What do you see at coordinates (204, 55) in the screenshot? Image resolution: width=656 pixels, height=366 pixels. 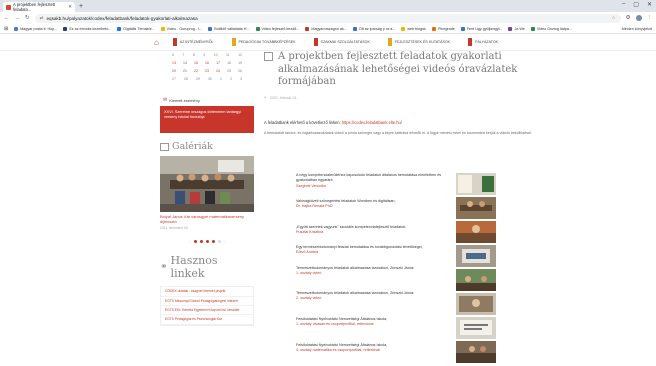 I see `calendar-day: 9` at bounding box center [204, 55].